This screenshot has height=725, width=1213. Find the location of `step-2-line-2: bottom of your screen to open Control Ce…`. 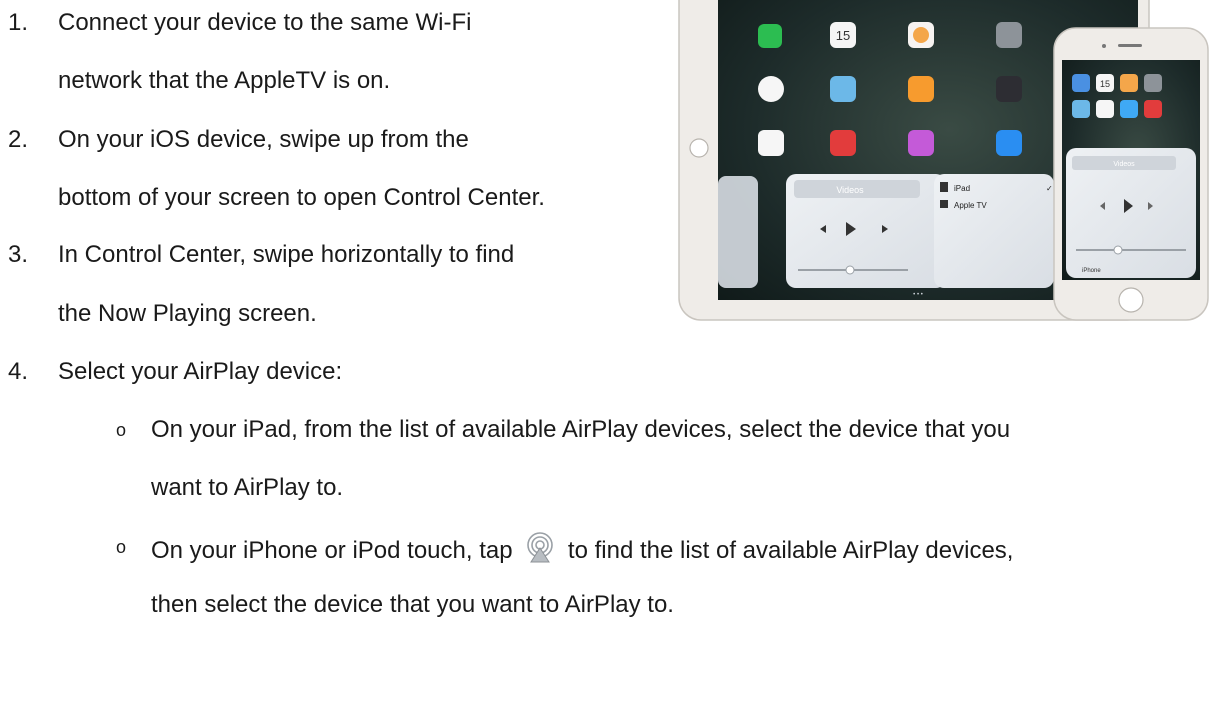

step-2-line-2: bottom of your screen to open Control Ce… is located at coordinates (301, 197).